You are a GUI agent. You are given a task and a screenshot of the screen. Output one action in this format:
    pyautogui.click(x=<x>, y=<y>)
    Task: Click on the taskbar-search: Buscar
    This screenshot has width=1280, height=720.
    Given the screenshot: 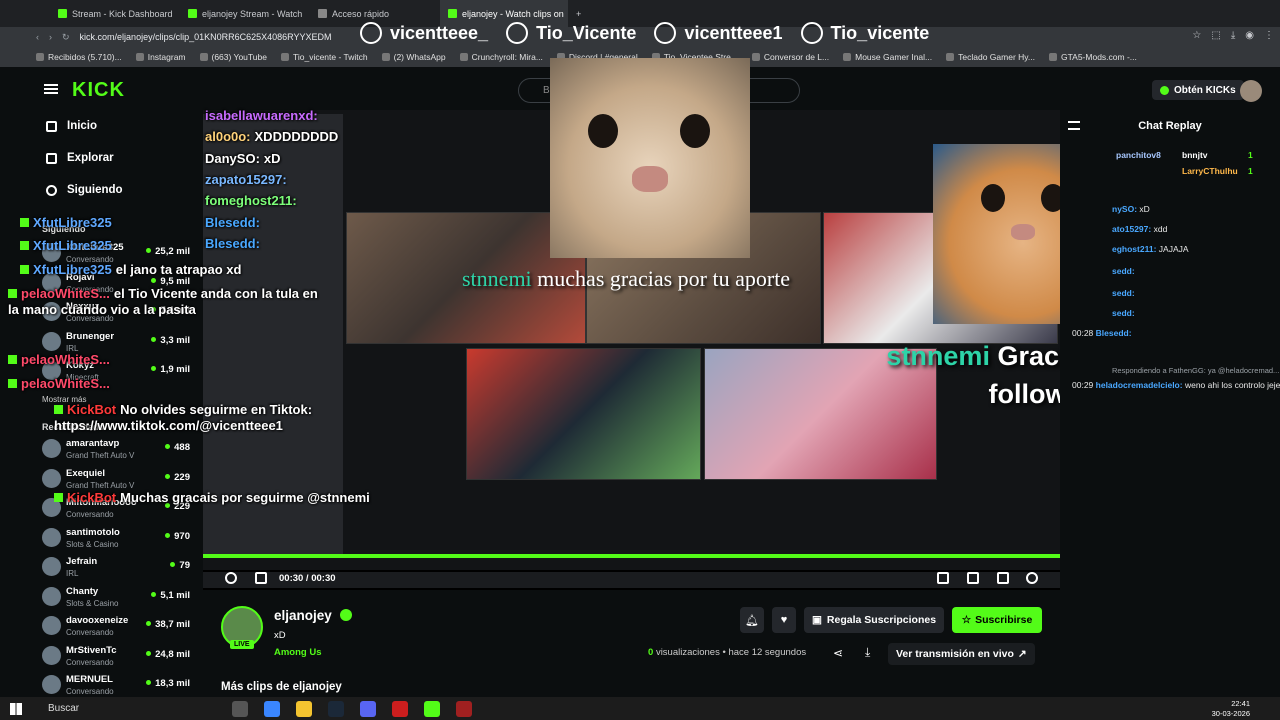 What is the action you would take?
    pyautogui.click(x=63, y=708)
    